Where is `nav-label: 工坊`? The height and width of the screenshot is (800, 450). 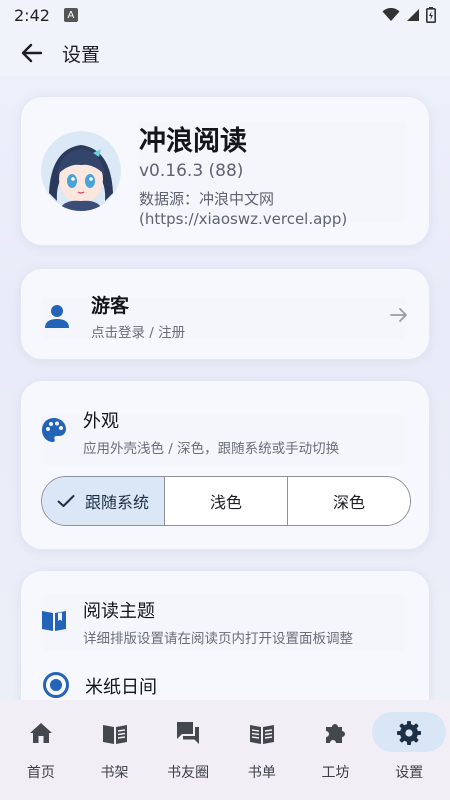
nav-label: 工坊 is located at coordinates (335, 773).